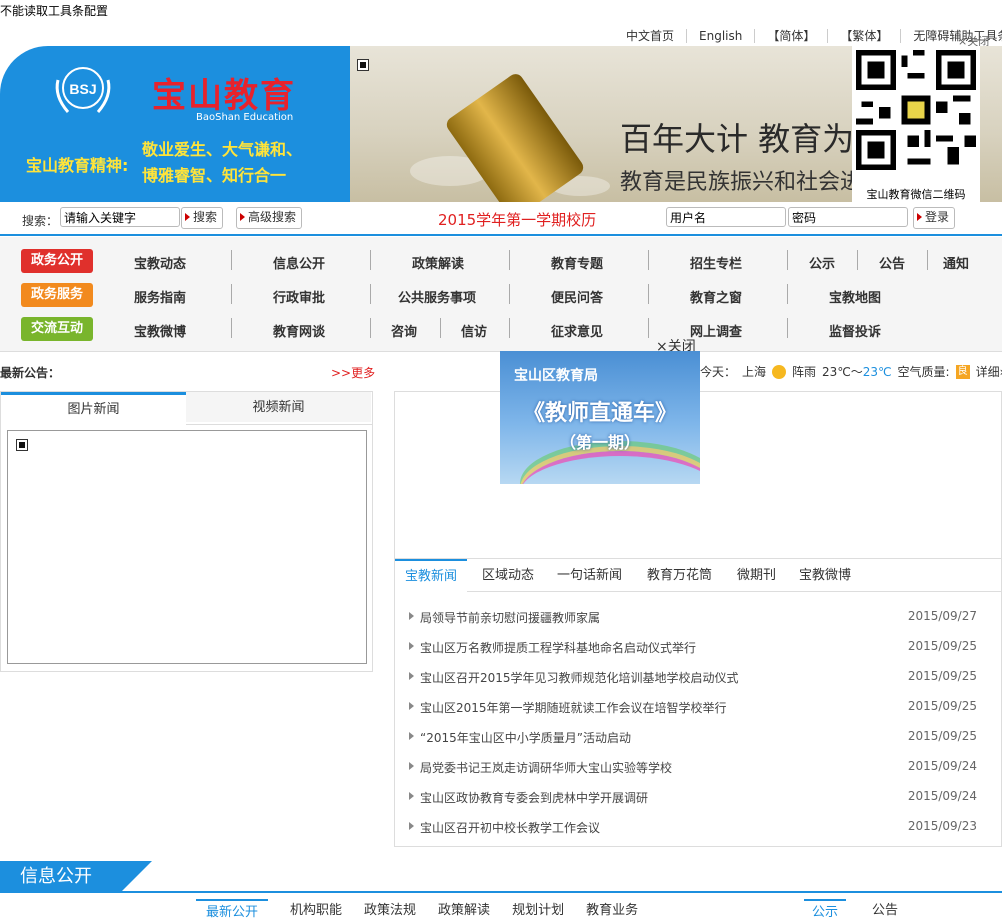  What do you see at coordinates (404, 330) in the screenshot?
I see `nav-item: 咨询` at bounding box center [404, 330].